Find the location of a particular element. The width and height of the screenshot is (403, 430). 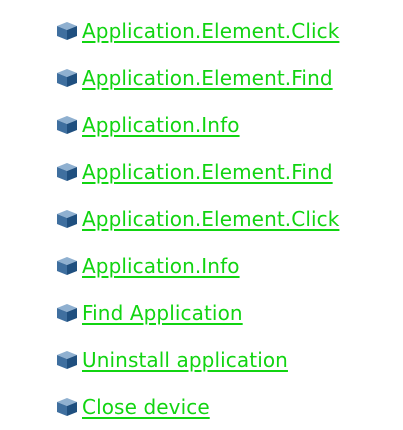

link-close-device: Close device is located at coordinates (146, 407).